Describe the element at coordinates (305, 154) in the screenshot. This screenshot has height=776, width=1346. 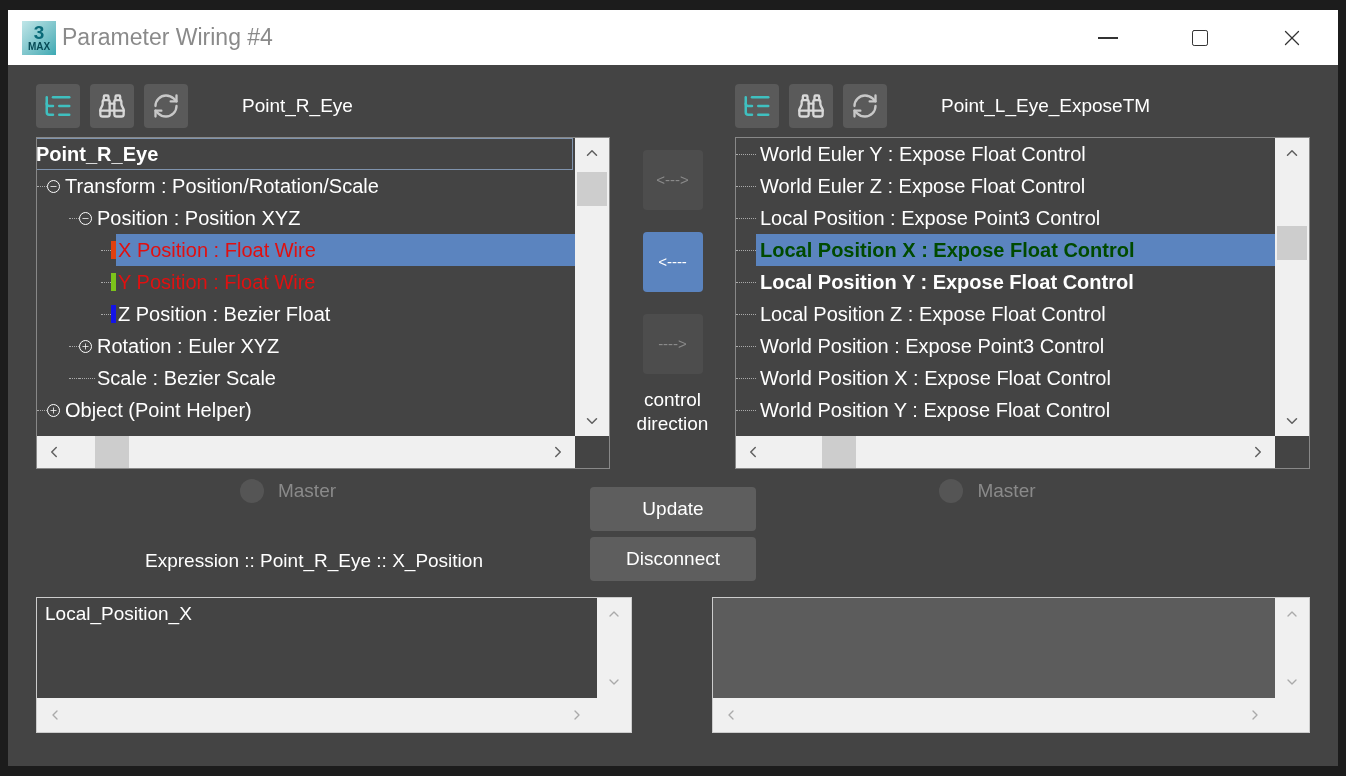
I see `tree-root-item: Point_R_Eye` at that location.